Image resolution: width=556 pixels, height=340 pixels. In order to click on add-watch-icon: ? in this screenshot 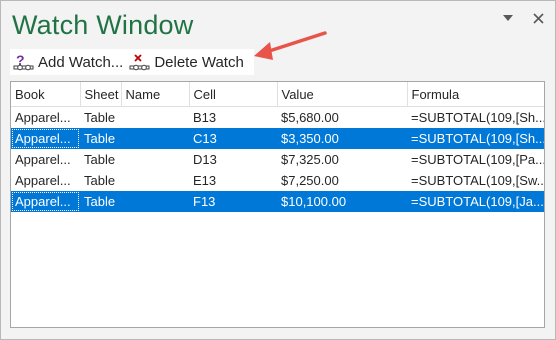, I will do `click(24, 62)`.